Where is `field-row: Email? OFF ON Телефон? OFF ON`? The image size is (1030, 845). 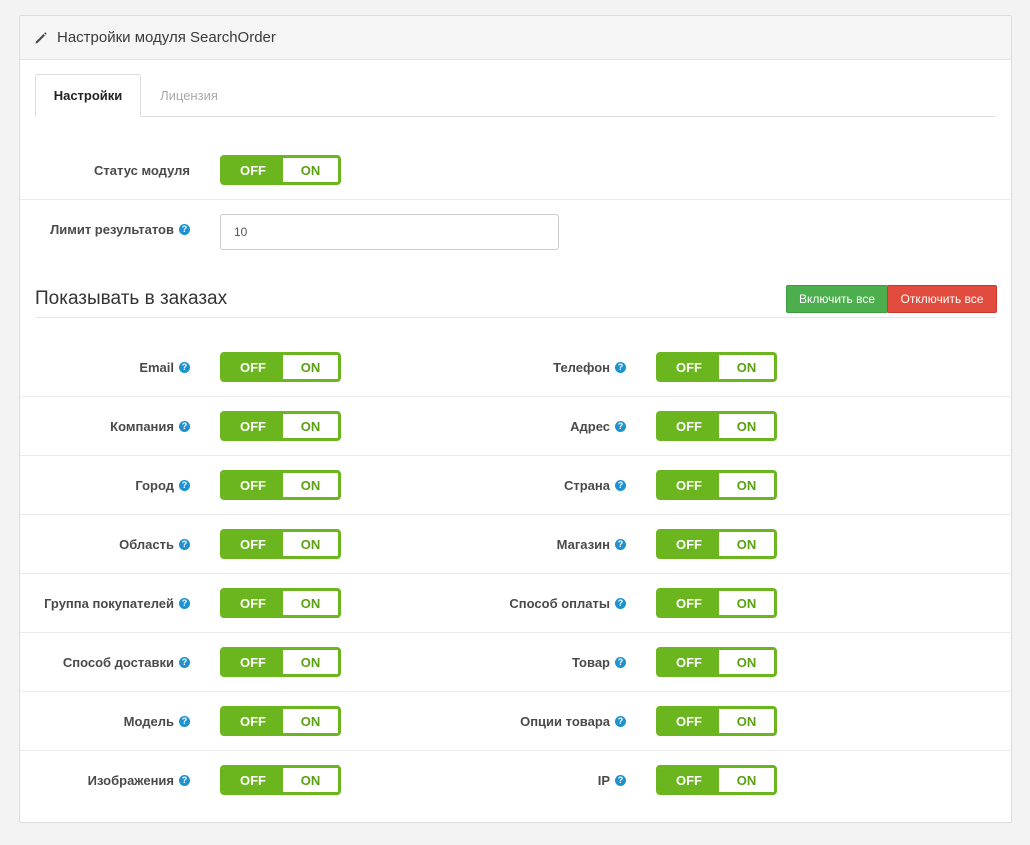 field-row: Email? OFF ON Телефон? OFF ON is located at coordinates (515, 367).